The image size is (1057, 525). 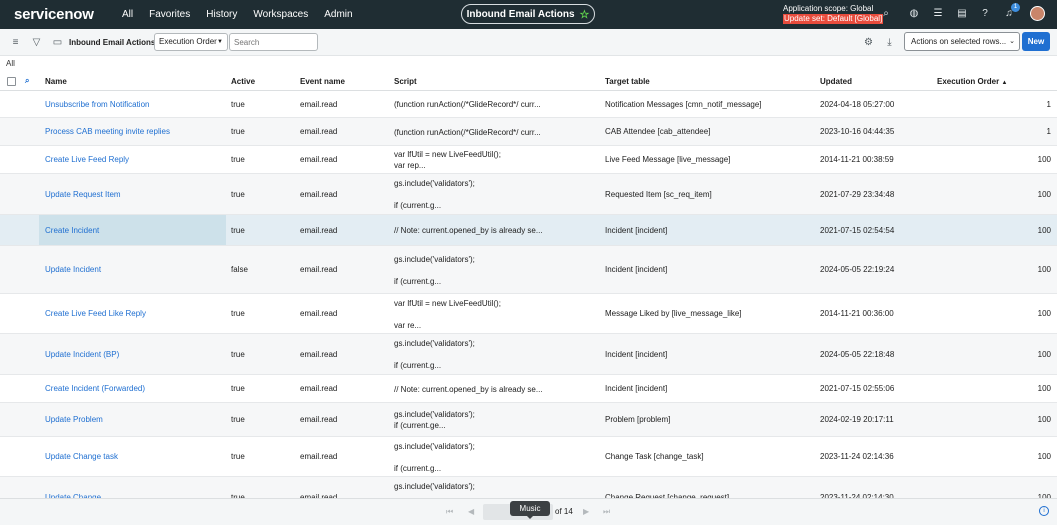 I want to click on settings-gear-icon: ⚙, so click(x=868, y=42).